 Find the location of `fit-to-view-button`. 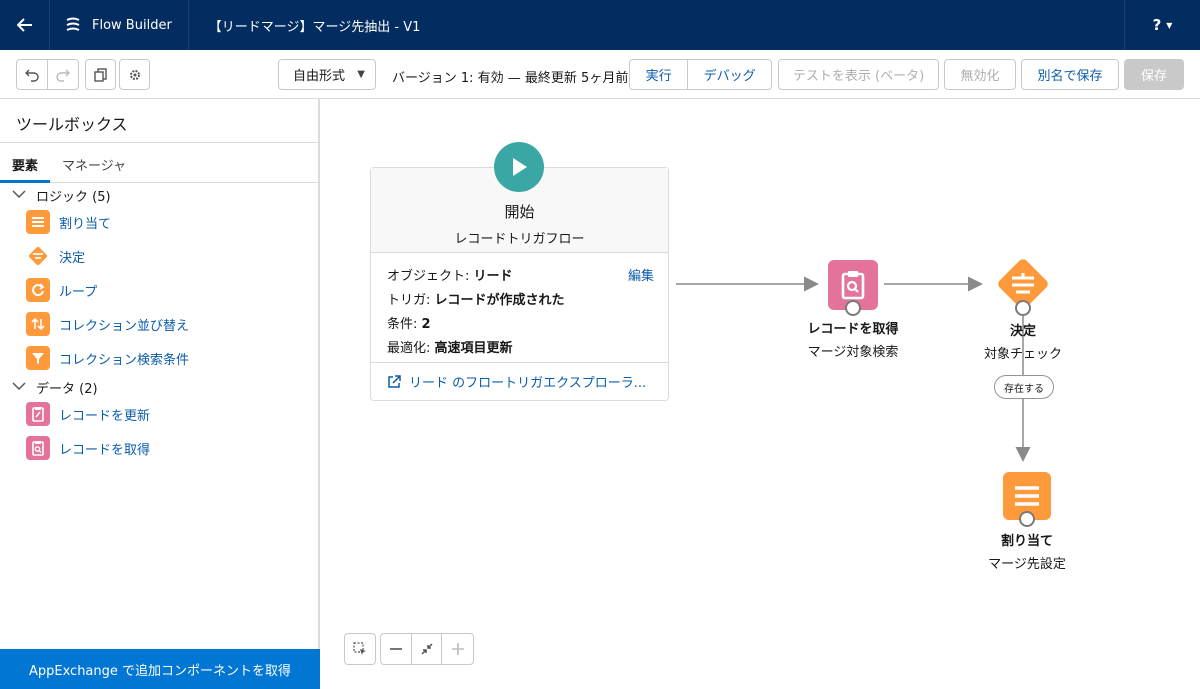

fit-to-view-button is located at coordinates (427, 649).